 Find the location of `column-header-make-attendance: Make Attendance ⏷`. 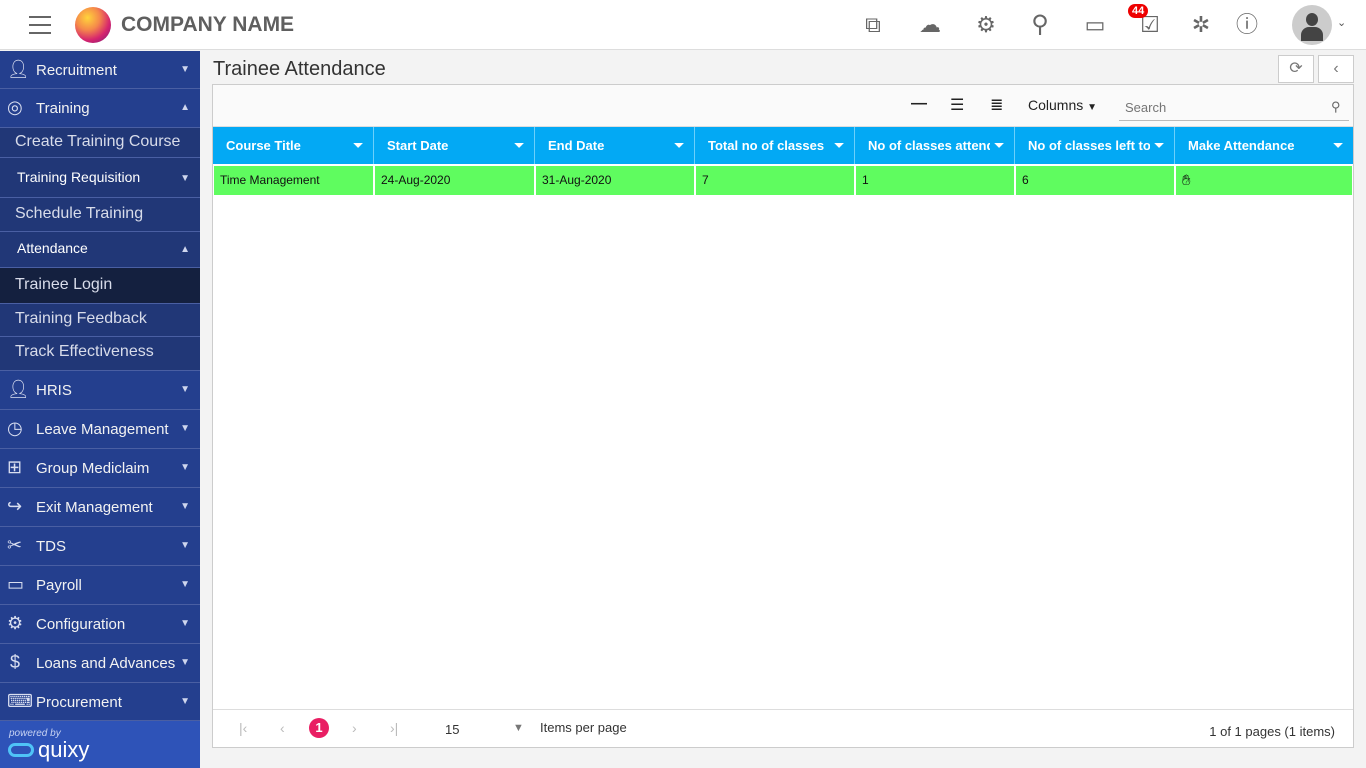

column-header-make-attendance: Make Attendance ⏷ is located at coordinates (1264, 145).